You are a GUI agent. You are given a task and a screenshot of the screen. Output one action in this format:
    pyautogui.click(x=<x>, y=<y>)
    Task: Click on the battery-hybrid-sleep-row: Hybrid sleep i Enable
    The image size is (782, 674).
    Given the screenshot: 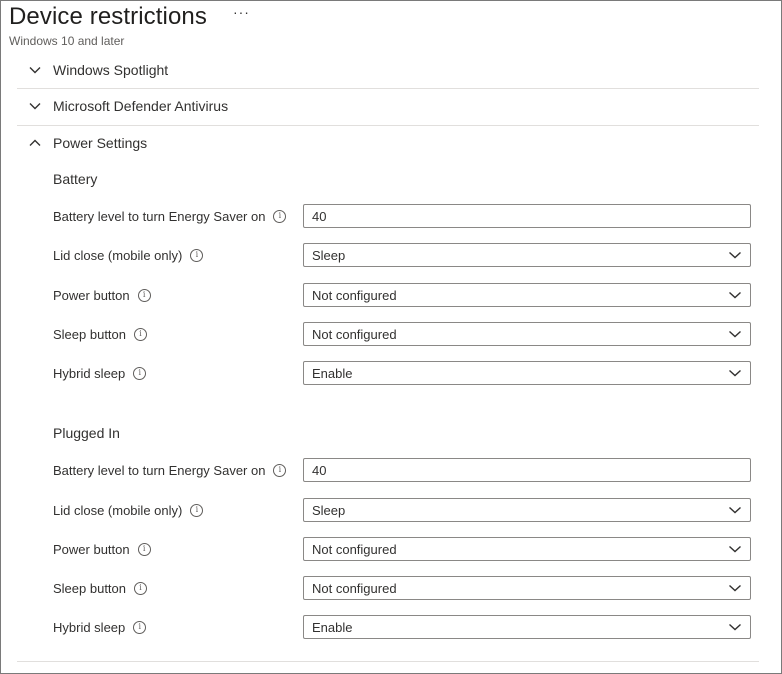 What is the action you would take?
    pyautogui.click(x=402, y=373)
    